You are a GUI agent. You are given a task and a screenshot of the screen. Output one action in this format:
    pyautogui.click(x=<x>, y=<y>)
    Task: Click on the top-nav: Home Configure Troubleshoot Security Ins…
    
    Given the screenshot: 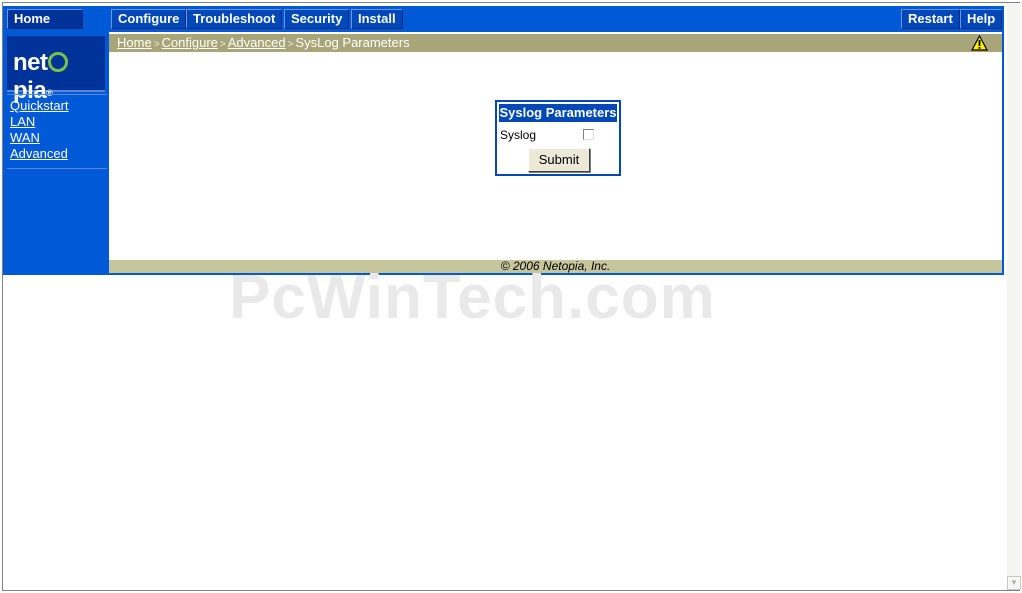 What is the action you would take?
    pyautogui.click(x=503, y=19)
    